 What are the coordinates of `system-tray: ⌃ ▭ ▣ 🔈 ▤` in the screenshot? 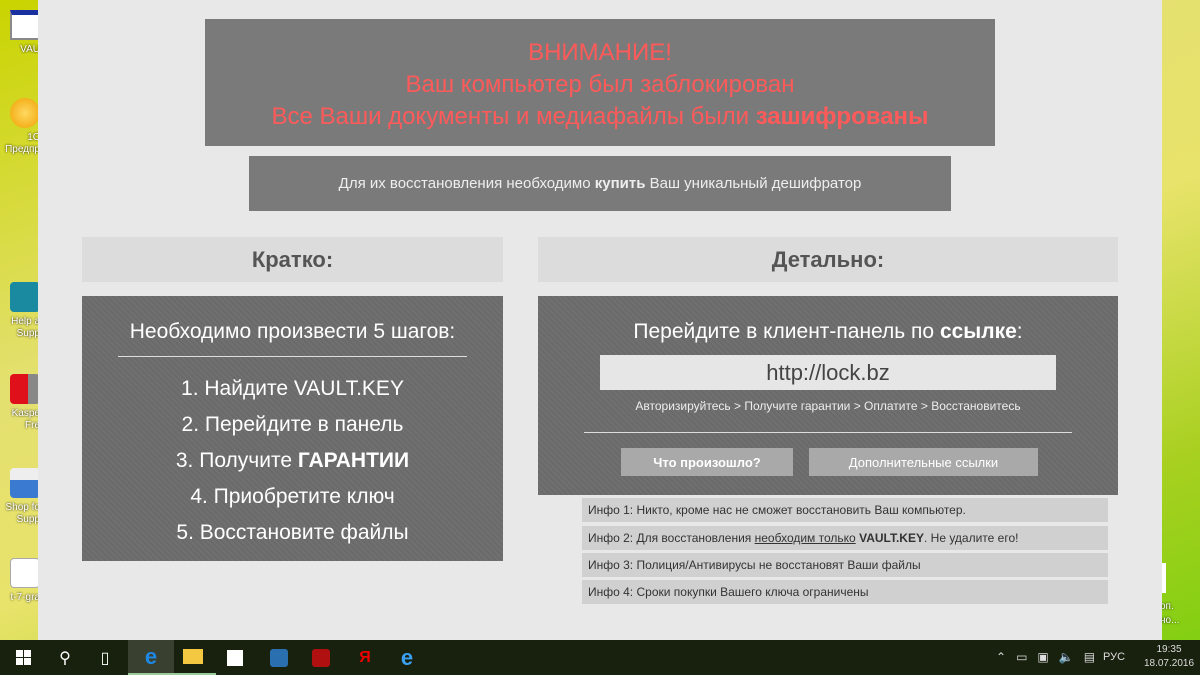 It's located at (1045, 657).